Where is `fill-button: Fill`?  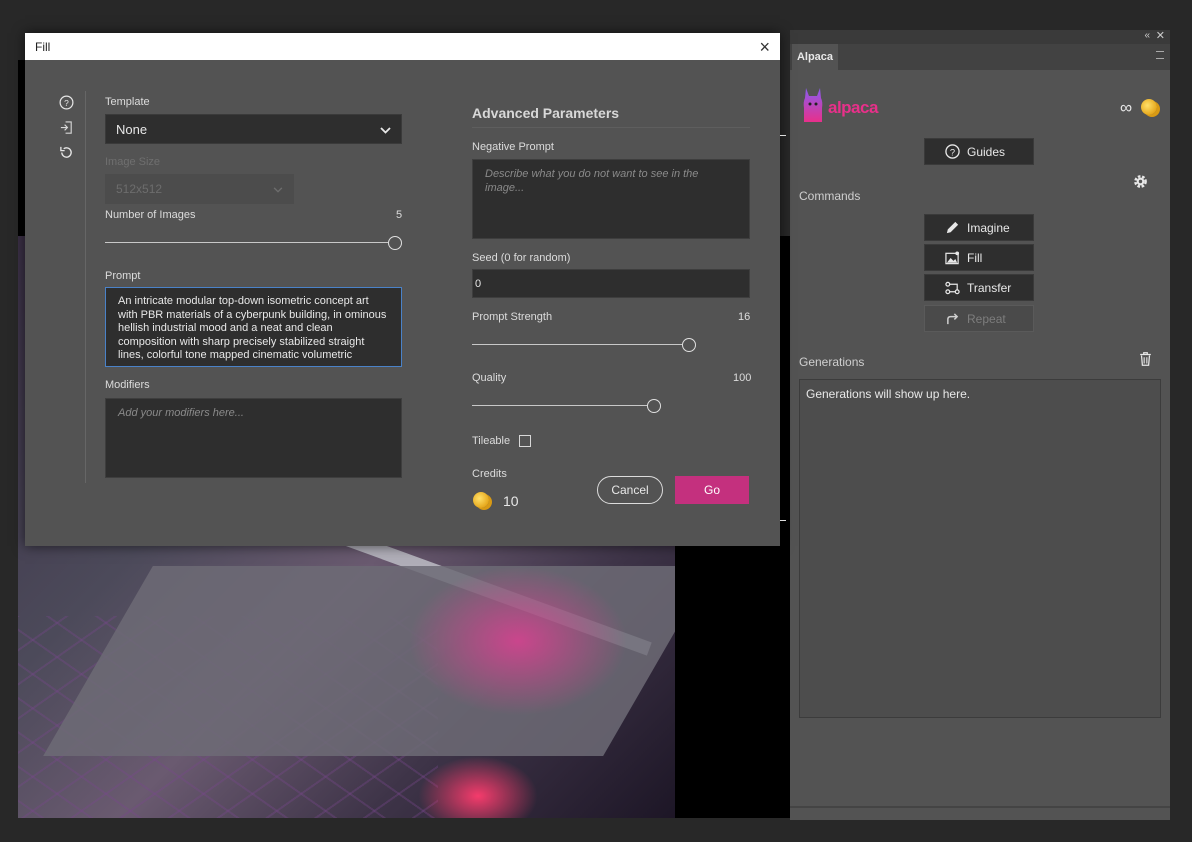
fill-button: Fill is located at coordinates (979, 257).